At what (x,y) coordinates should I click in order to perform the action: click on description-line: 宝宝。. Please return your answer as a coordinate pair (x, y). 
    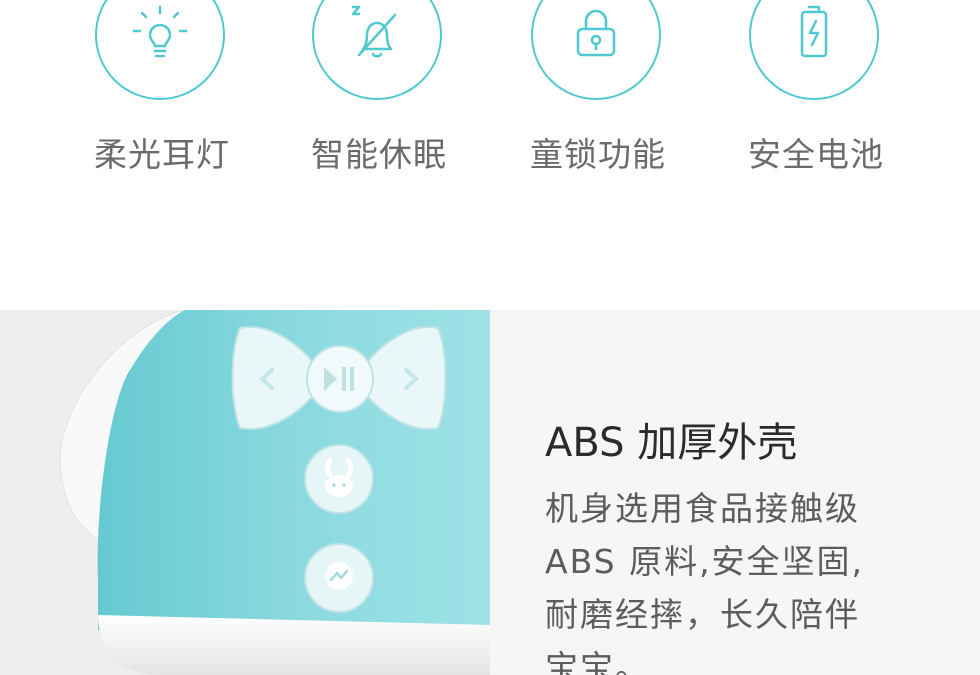
    Looking at the image, I should click on (597, 661).